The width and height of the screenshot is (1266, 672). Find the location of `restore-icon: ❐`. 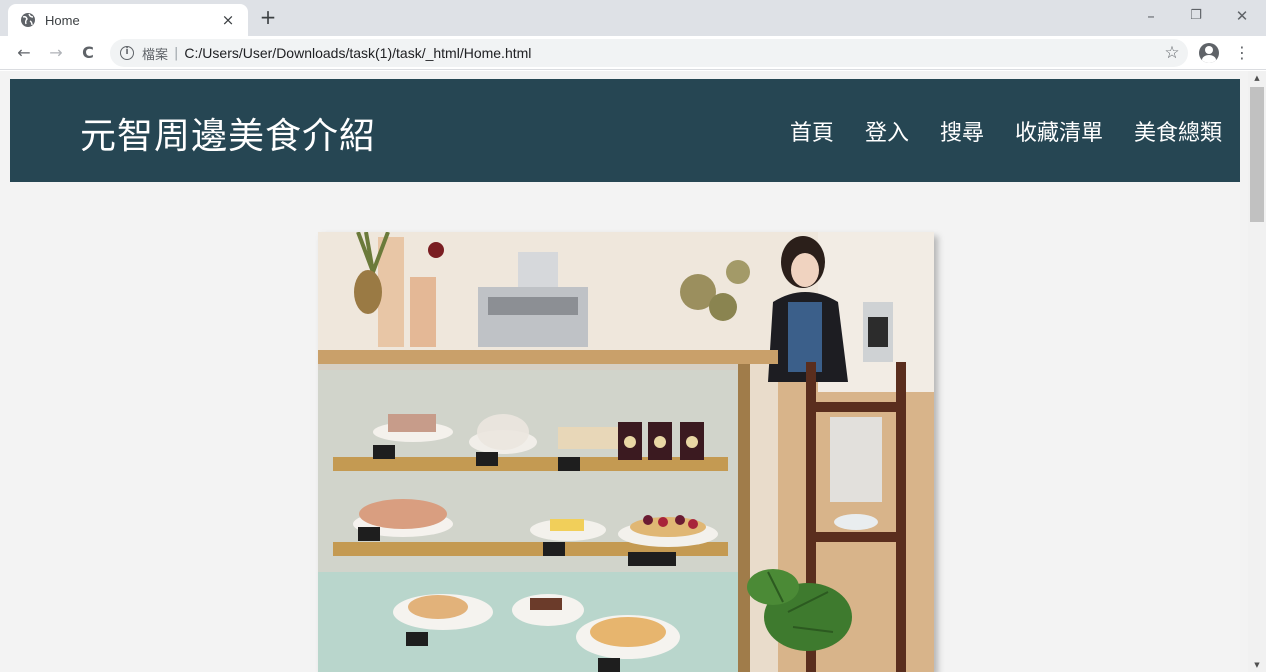

restore-icon: ❐ is located at coordinates (1196, 16).